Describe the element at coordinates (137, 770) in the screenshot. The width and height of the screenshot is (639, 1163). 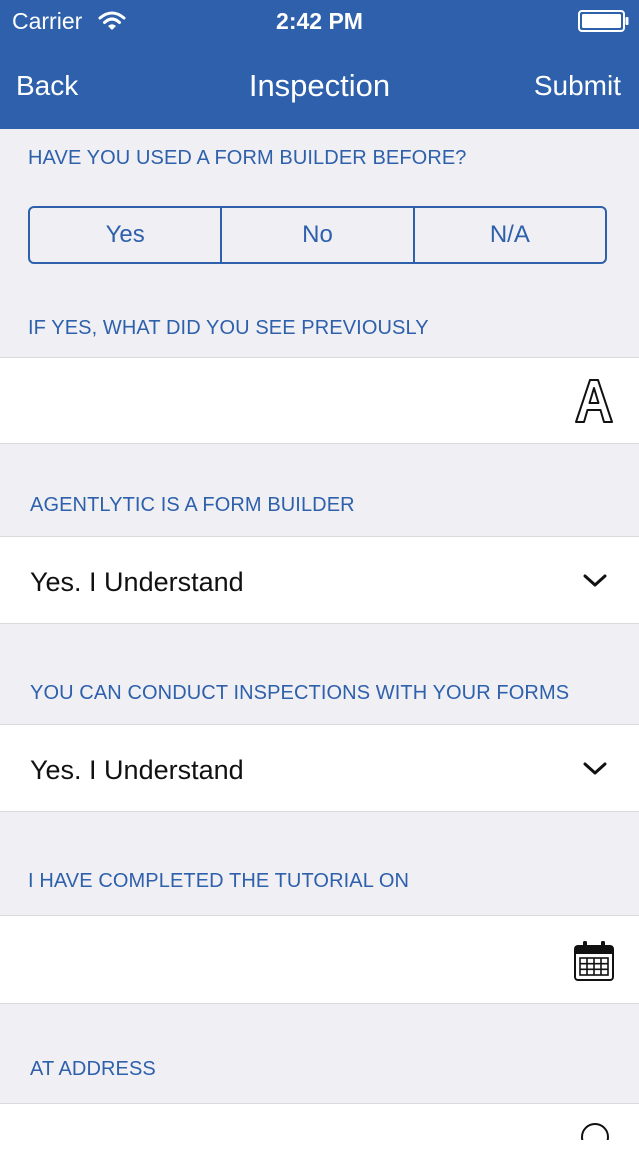
I see `inspections-statement-value: Yes. I Understand` at that location.